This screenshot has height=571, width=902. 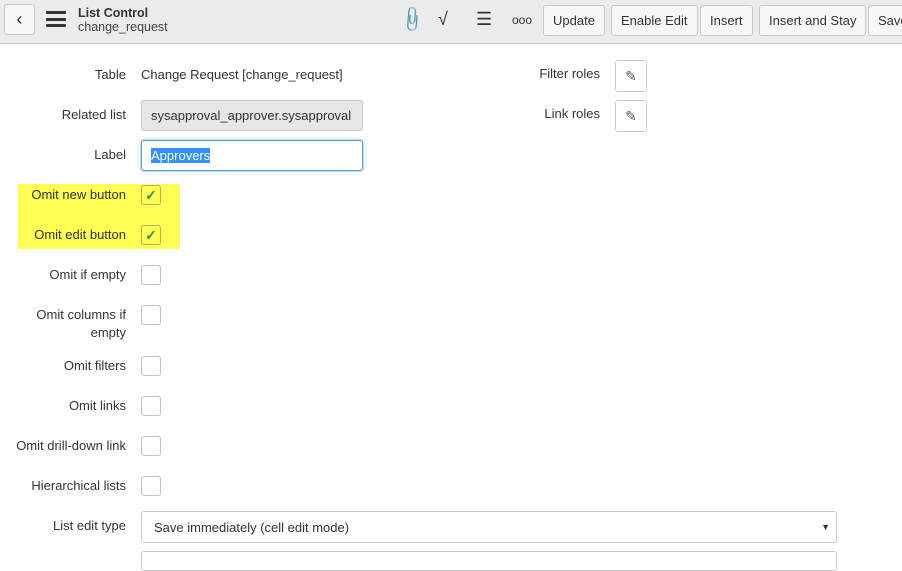 What do you see at coordinates (522, 20) in the screenshot?
I see `more-options-icon: ooo` at bounding box center [522, 20].